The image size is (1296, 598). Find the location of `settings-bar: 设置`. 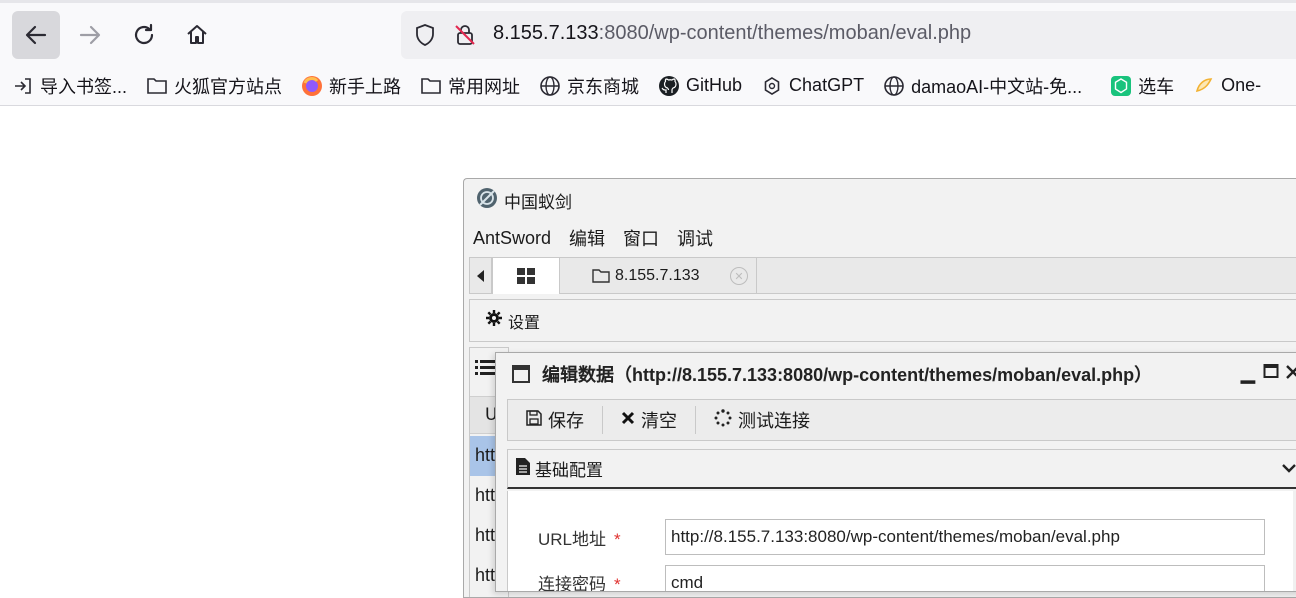

settings-bar: 设置 is located at coordinates (882, 320).